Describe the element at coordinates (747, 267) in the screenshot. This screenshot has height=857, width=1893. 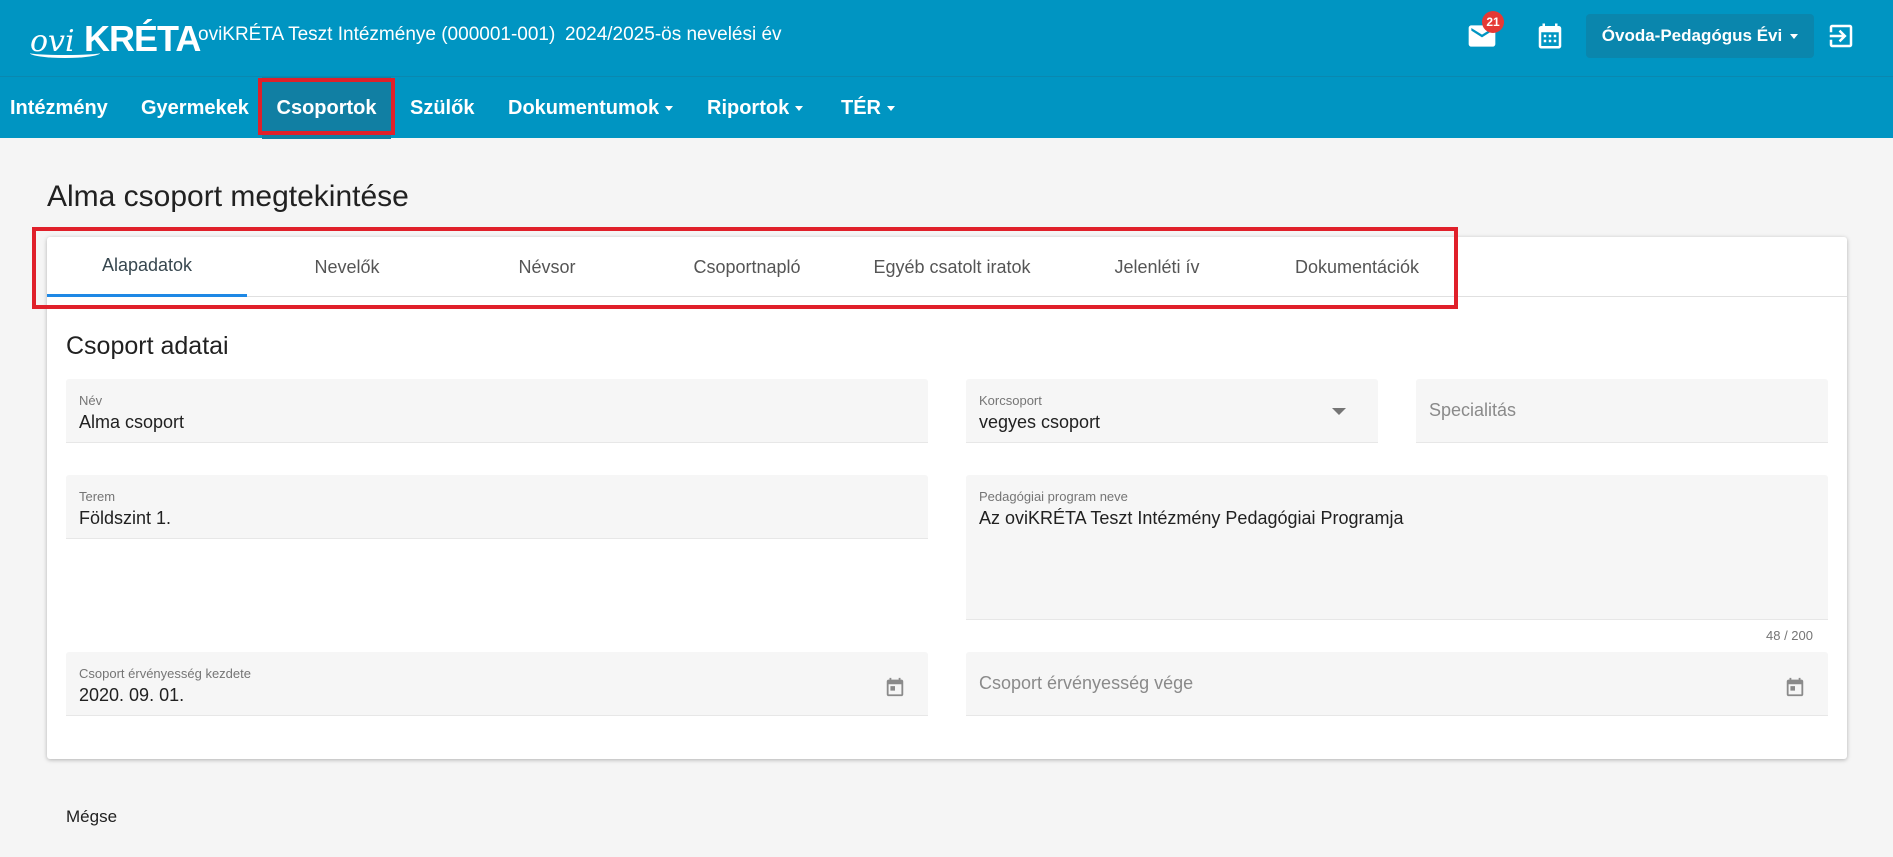
I see `tab-csoportnaplo: Csoportnapló` at that location.